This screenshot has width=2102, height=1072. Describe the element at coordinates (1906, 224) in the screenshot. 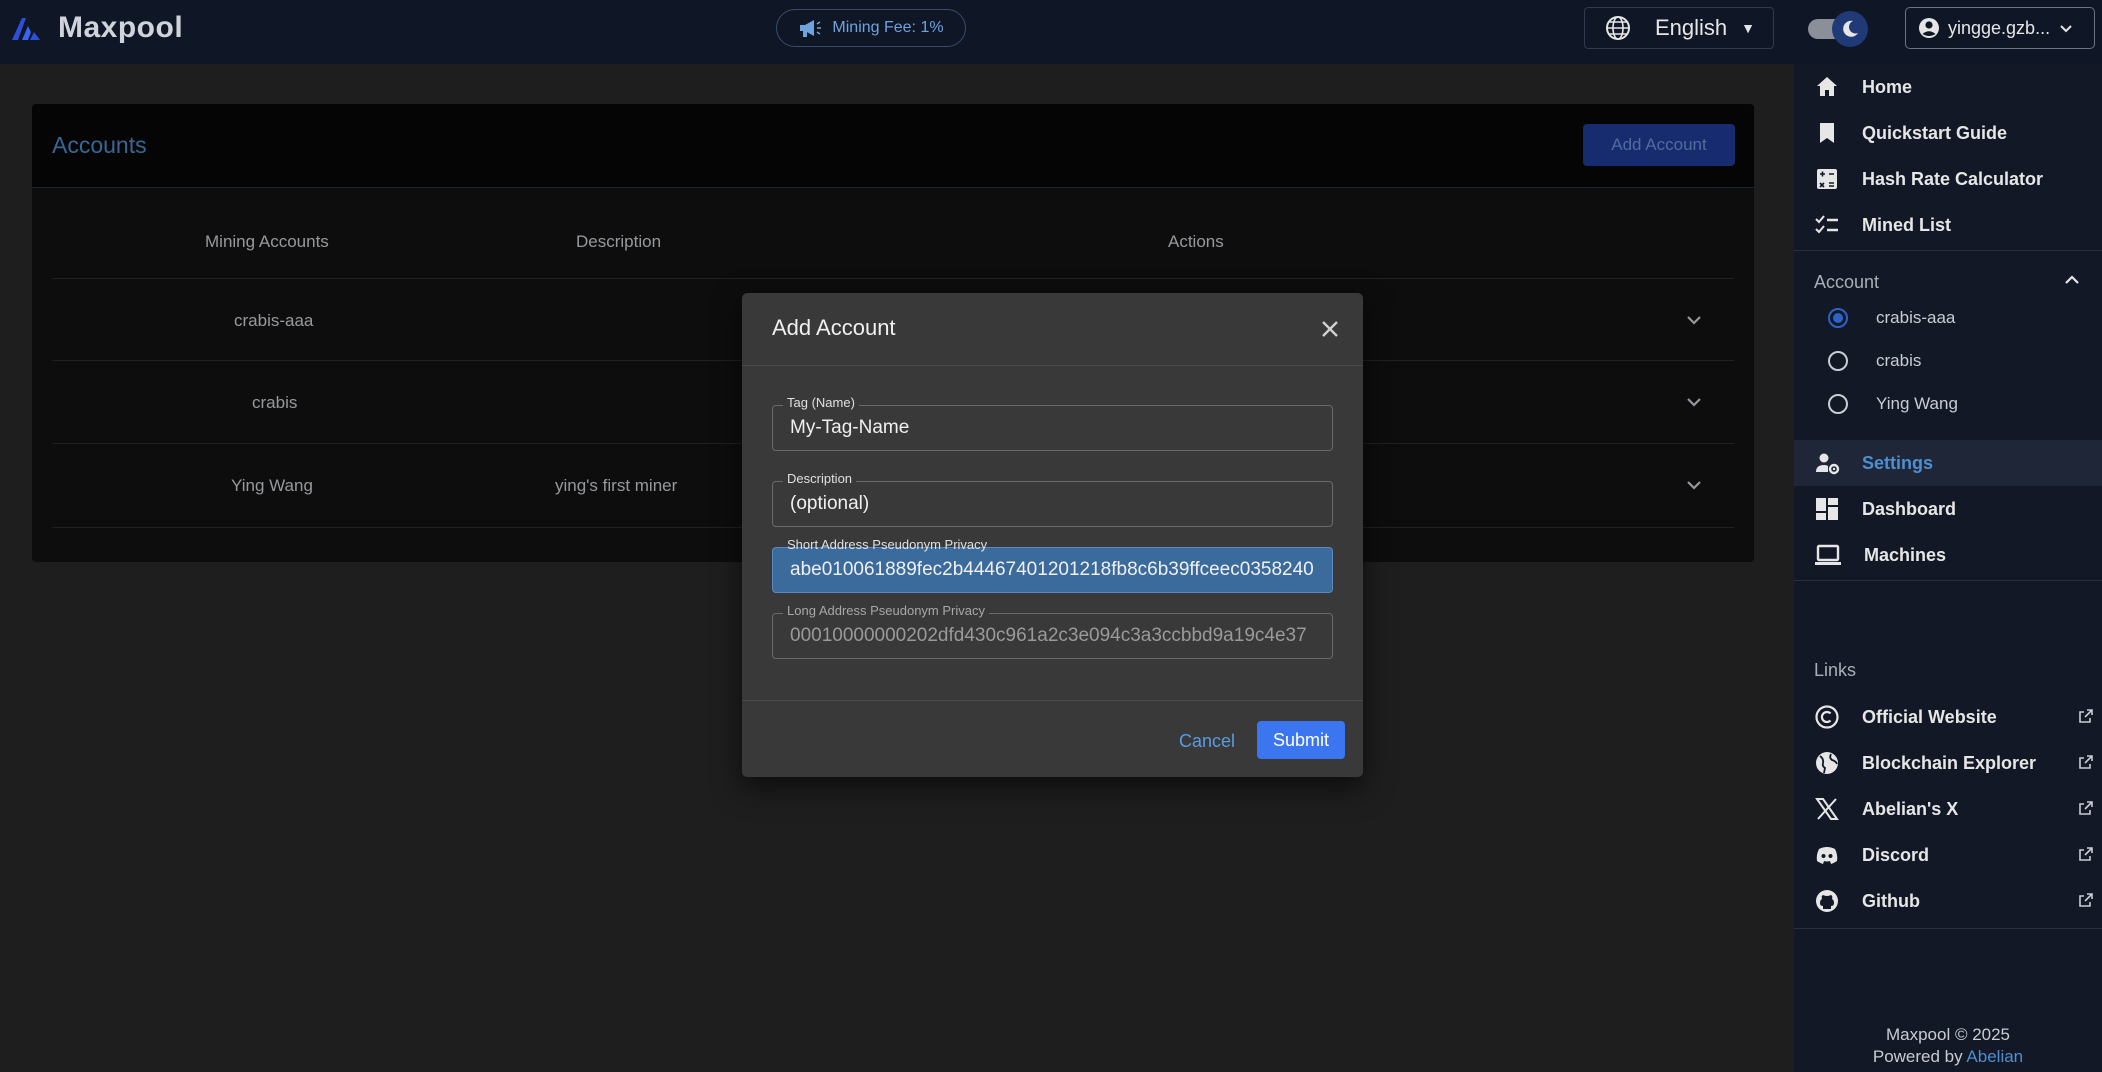

I see `sidebar-item-label: Mined List` at that location.